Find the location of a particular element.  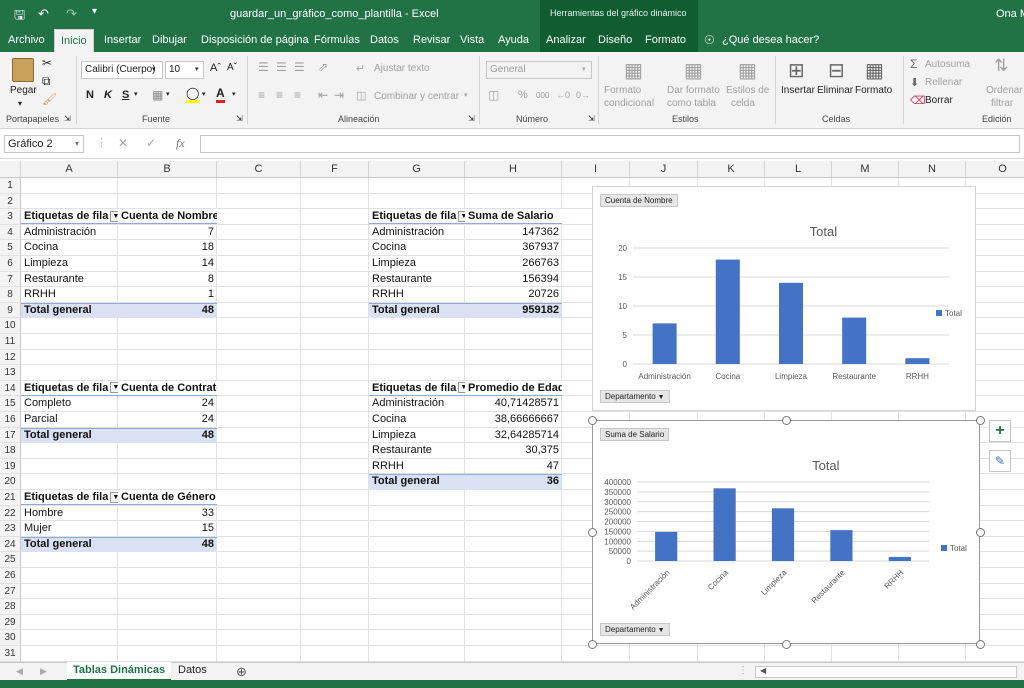

font-color-icon: A is located at coordinates (220, 95).